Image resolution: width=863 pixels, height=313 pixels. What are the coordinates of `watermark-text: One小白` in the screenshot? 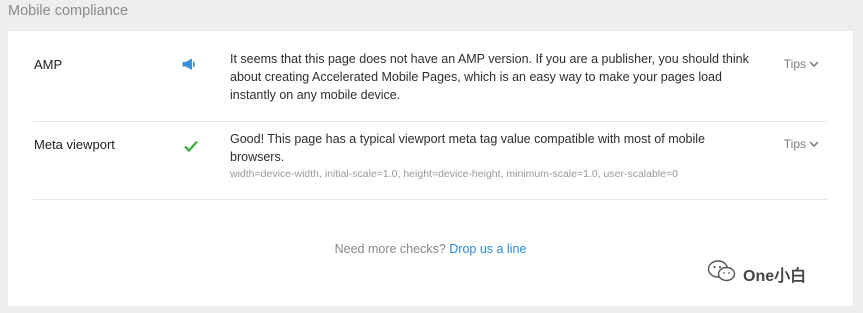 It's located at (775, 276).